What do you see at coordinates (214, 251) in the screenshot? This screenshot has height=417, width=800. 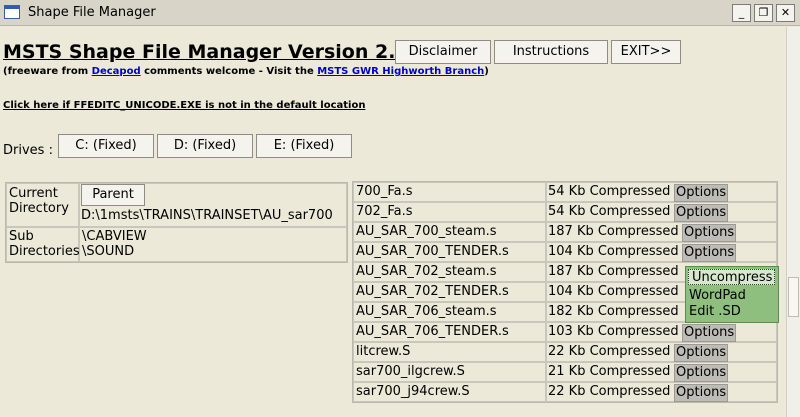 I see `subdir-sound: \SOUND` at bounding box center [214, 251].